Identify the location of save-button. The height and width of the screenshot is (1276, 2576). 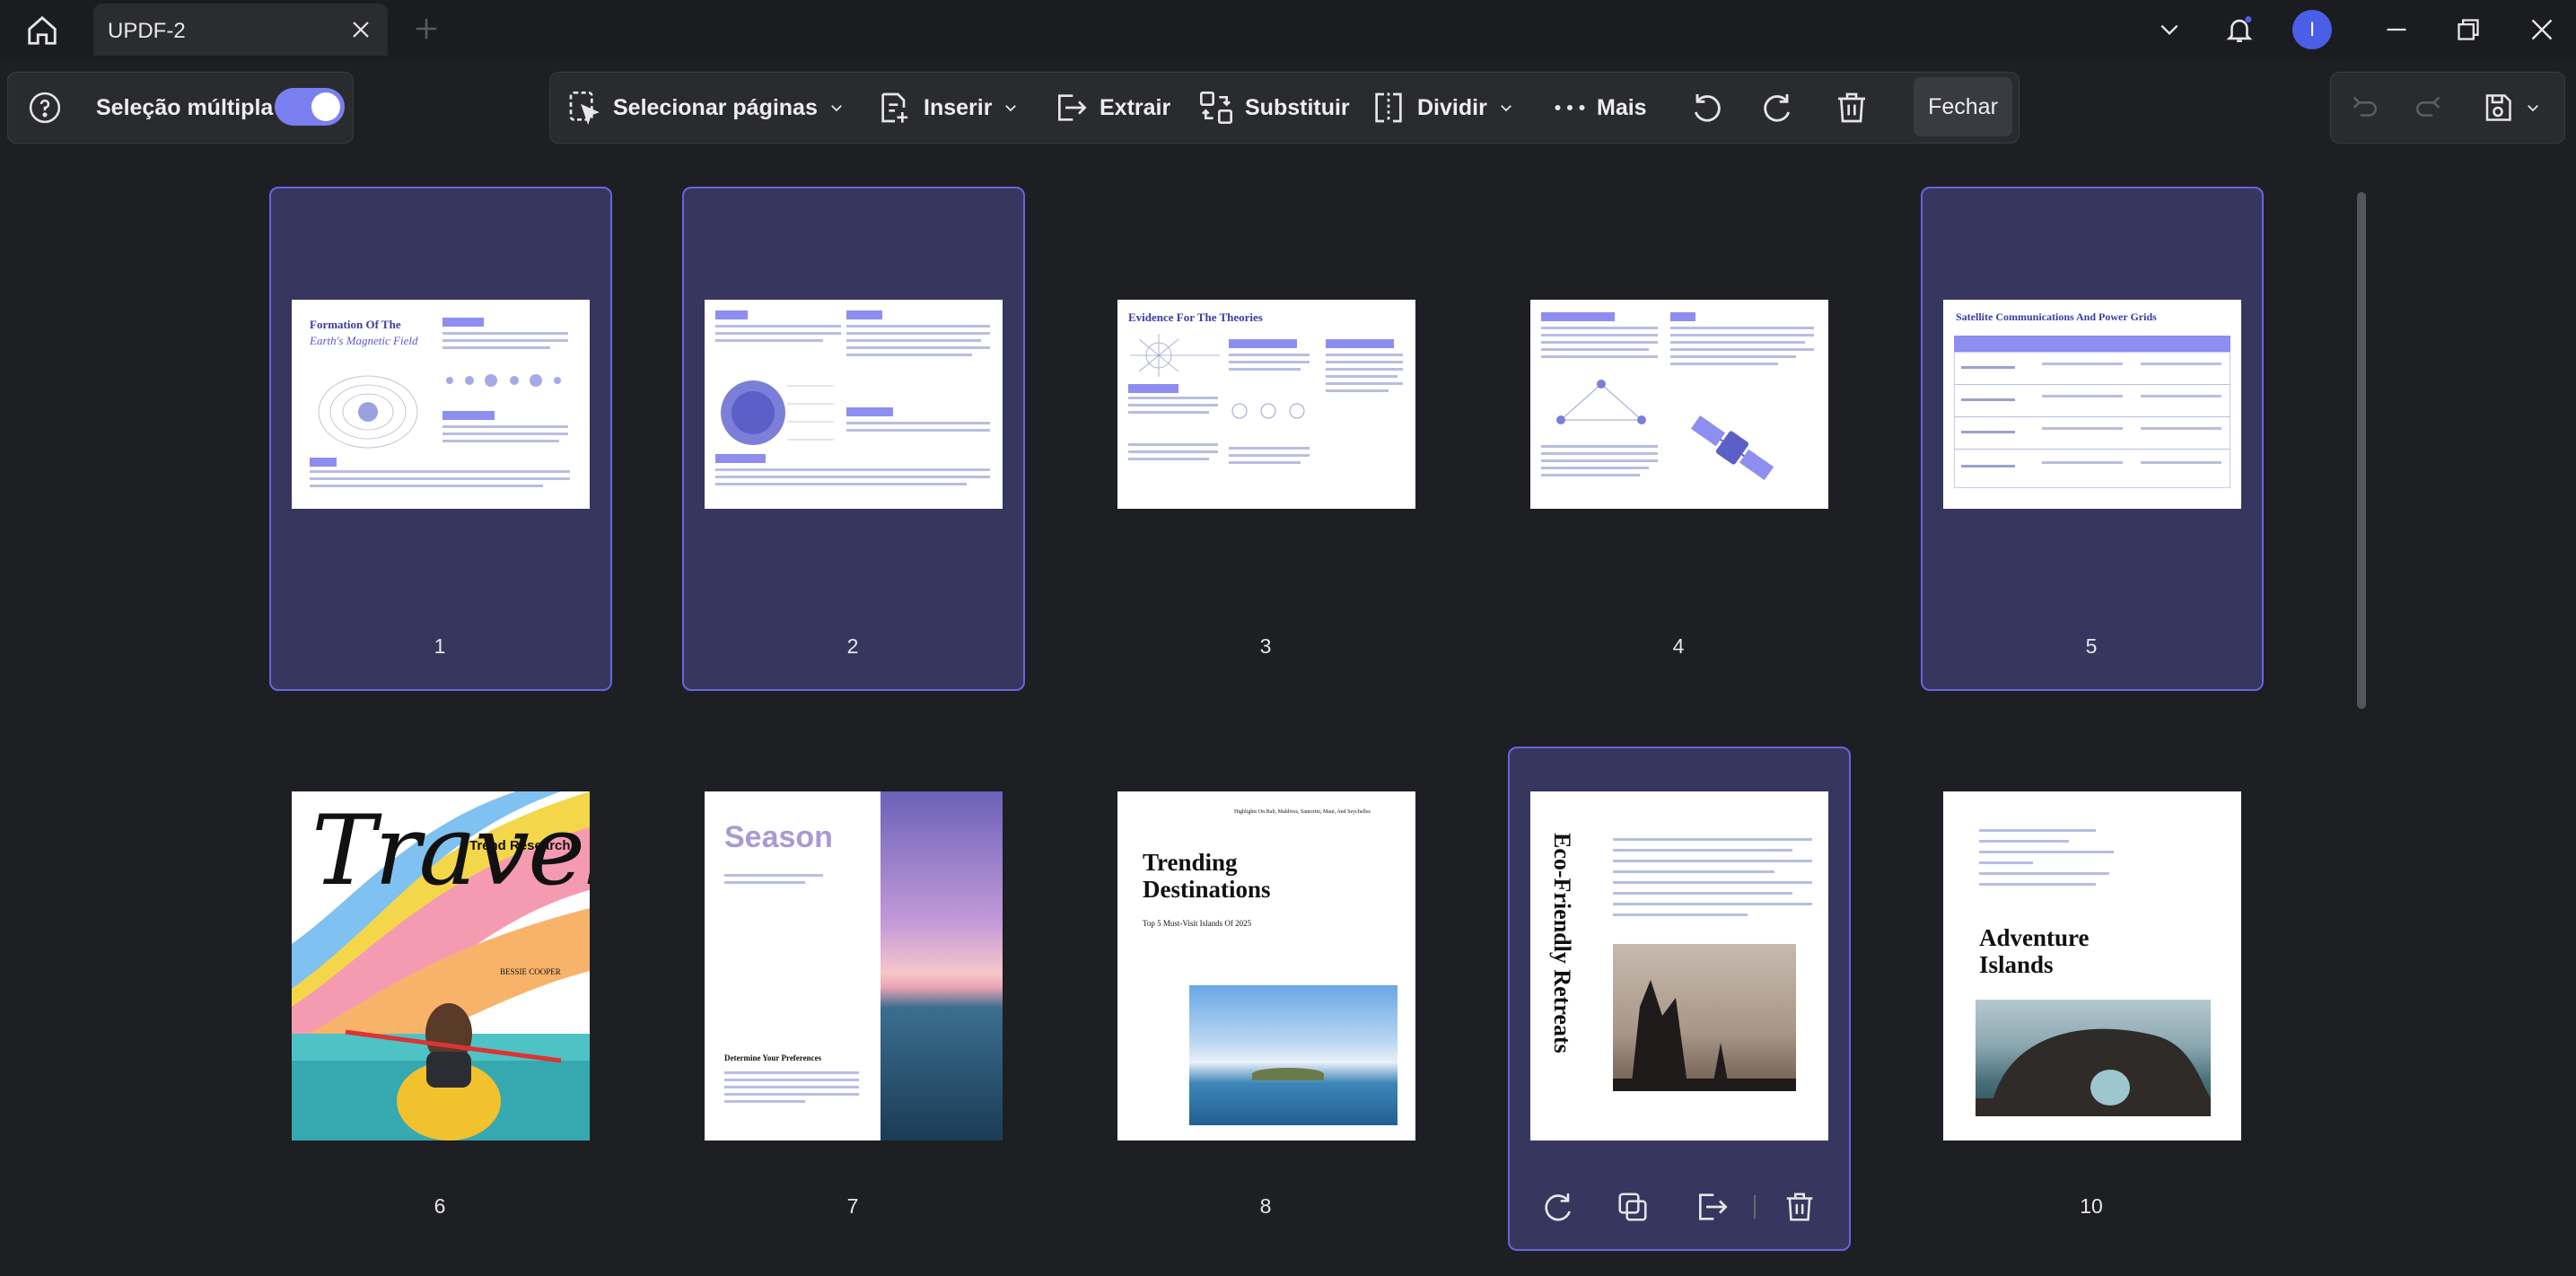
(2511, 108).